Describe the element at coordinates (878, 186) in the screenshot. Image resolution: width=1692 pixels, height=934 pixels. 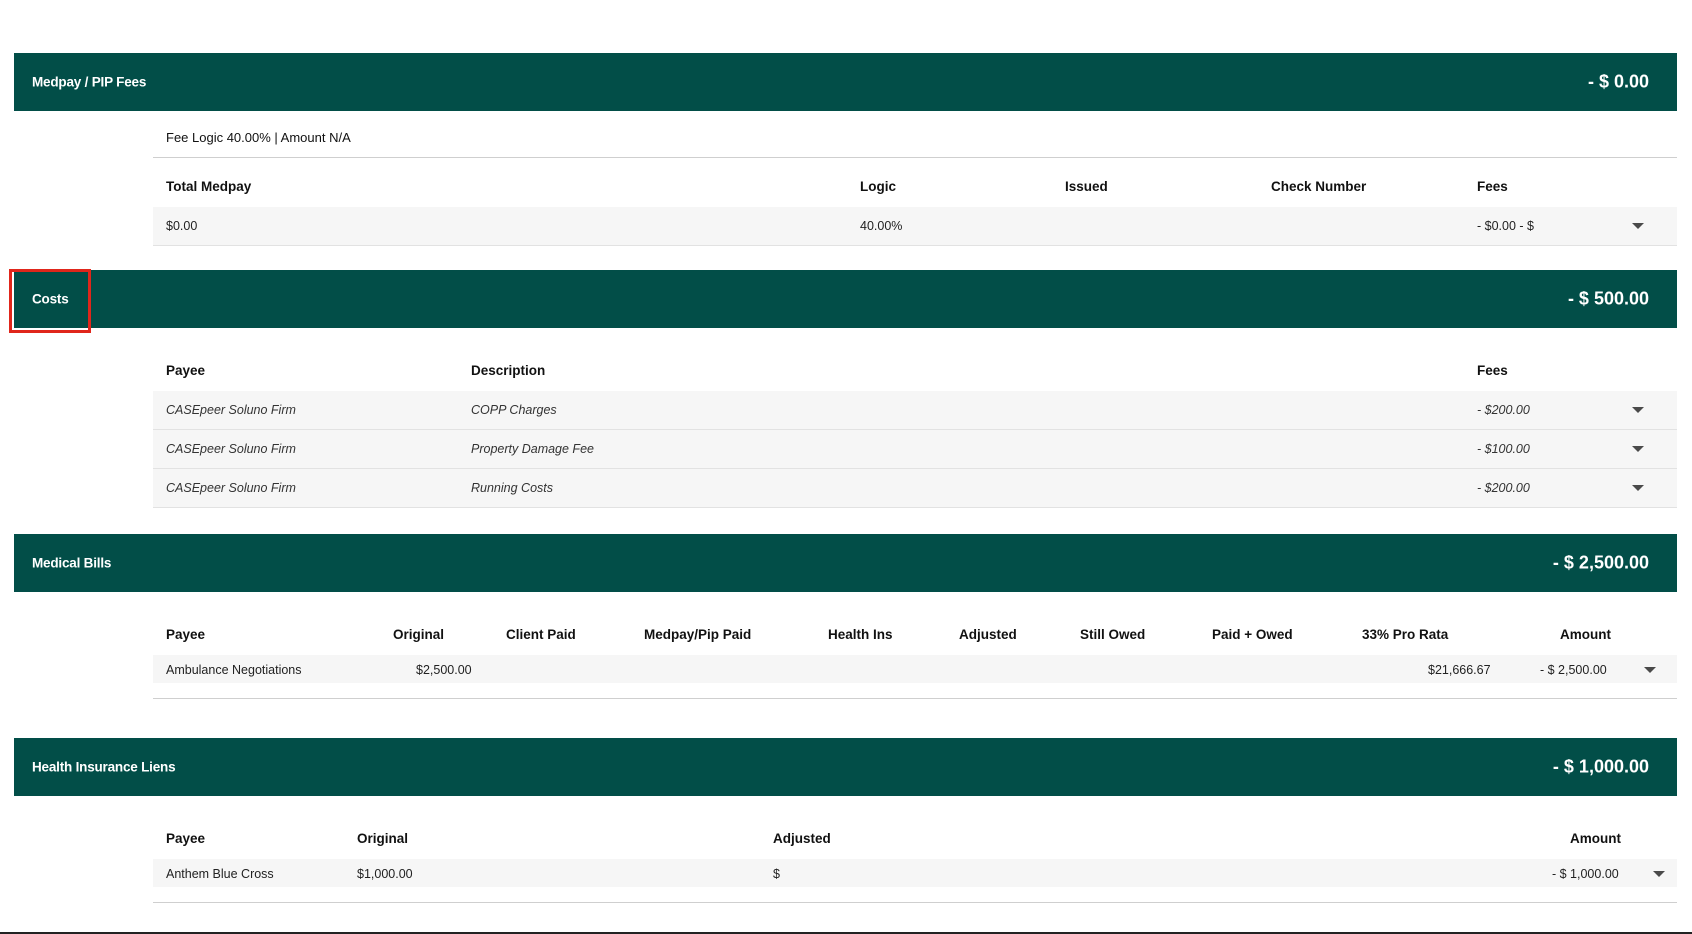
I see `column-header-logic: Logic` at that location.